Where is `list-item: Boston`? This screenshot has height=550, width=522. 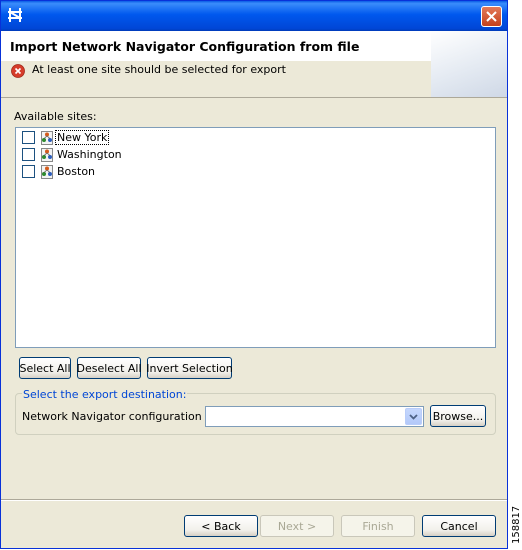
list-item: Boston is located at coordinates (59, 171).